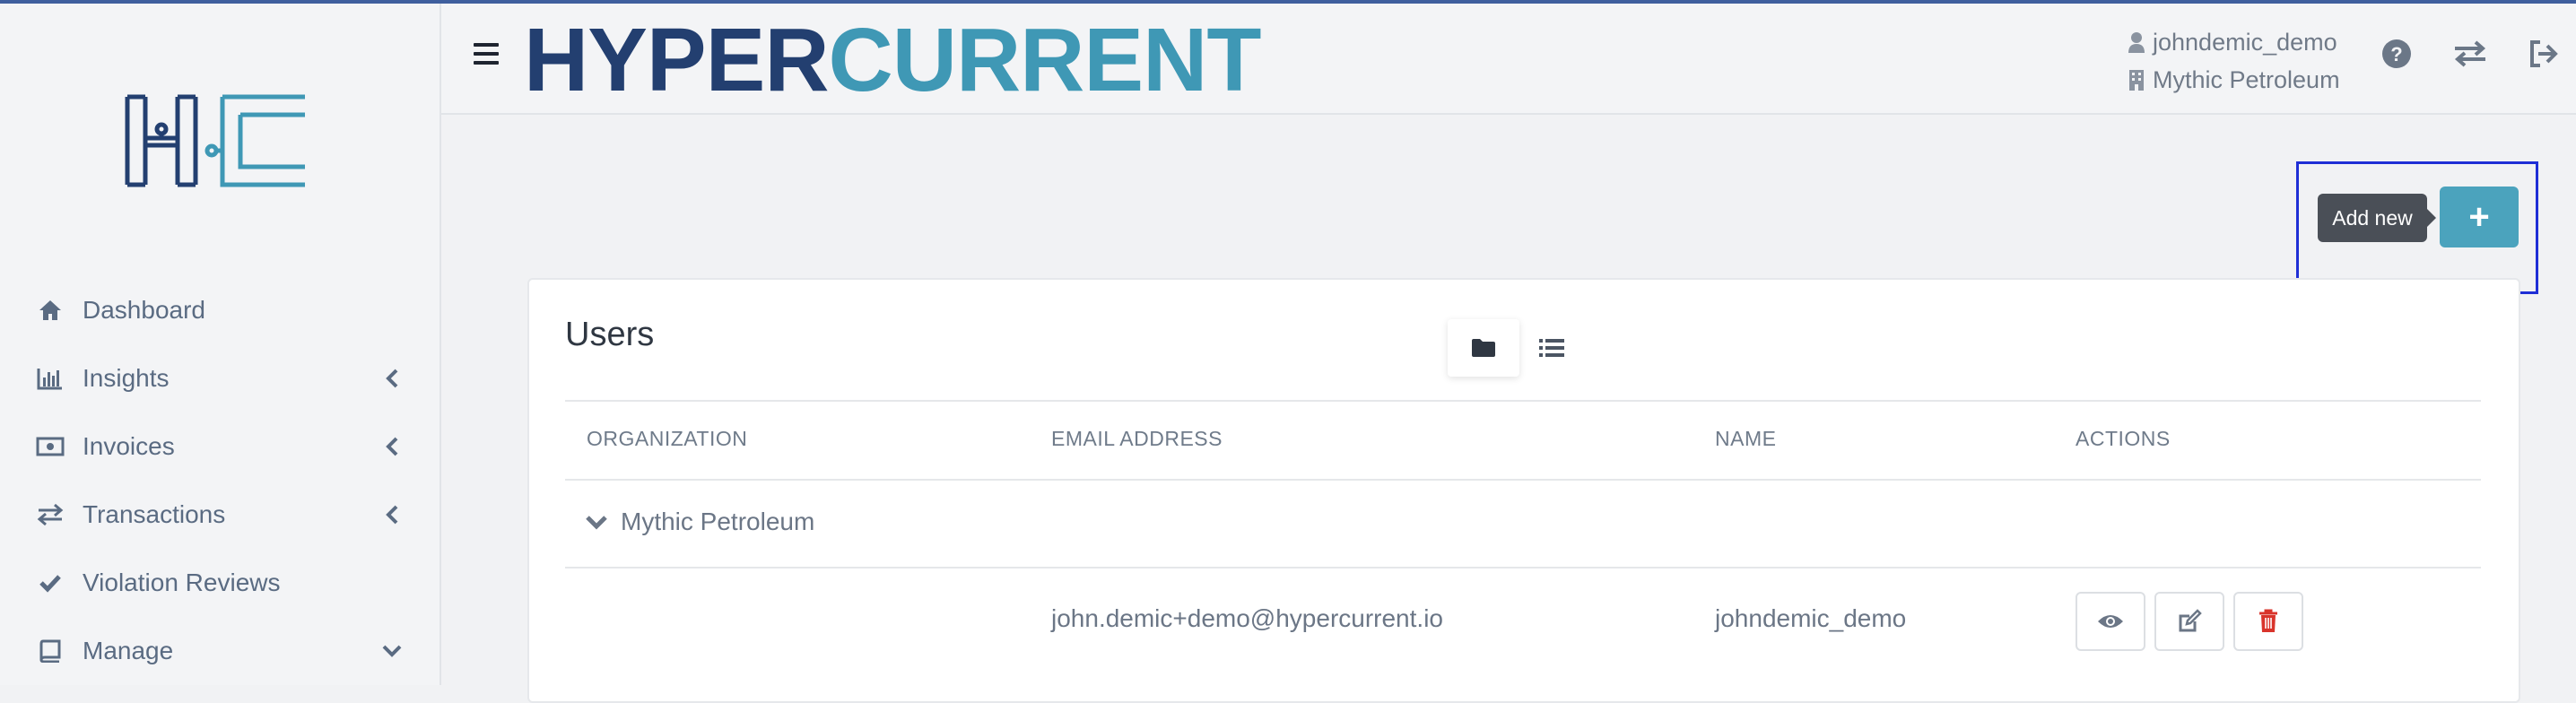 The width and height of the screenshot is (2576, 703). I want to click on sidebar-item-label: Insights, so click(126, 378).